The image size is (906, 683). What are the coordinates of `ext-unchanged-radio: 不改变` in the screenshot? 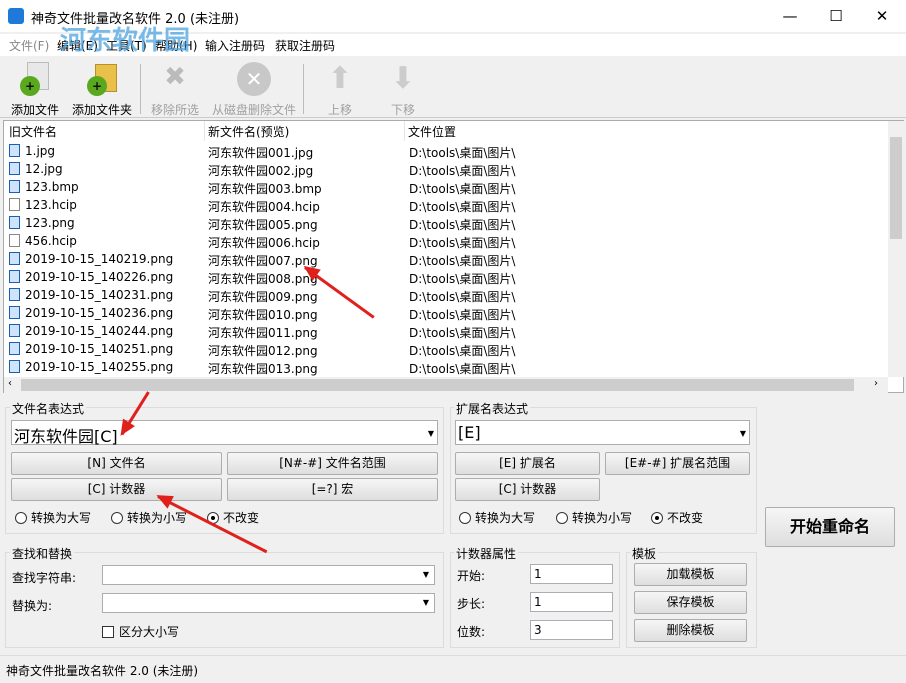 It's located at (677, 517).